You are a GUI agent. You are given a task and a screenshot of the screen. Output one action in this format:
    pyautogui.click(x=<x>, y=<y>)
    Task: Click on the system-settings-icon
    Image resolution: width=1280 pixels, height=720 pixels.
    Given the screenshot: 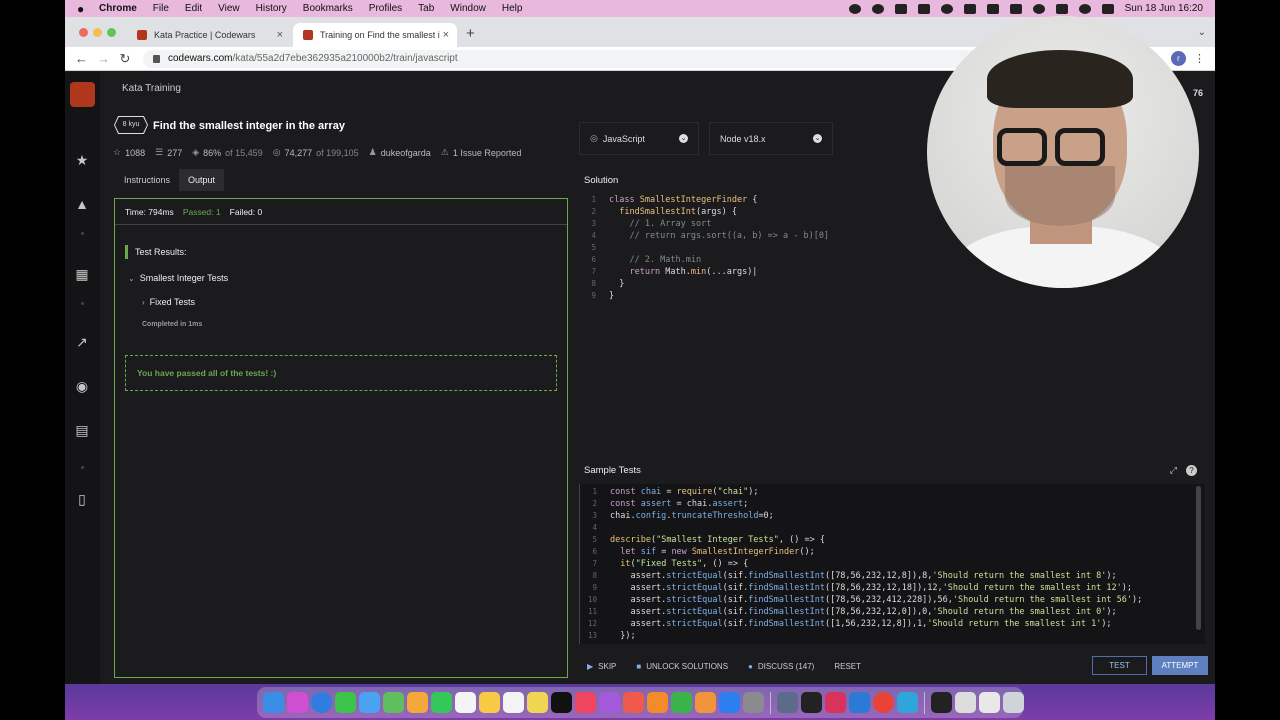 What is the action you would take?
    pyautogui.click(x=753, y=702)
    